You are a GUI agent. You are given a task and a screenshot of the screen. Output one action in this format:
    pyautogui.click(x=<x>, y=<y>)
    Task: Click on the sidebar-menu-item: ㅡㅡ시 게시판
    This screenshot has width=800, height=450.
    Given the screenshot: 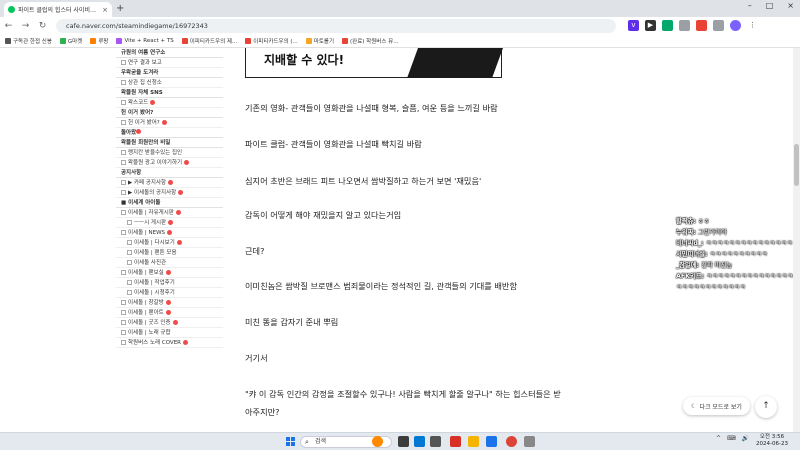 What is the action you would take?
    pyautogui.click(x=169, y=223)
    